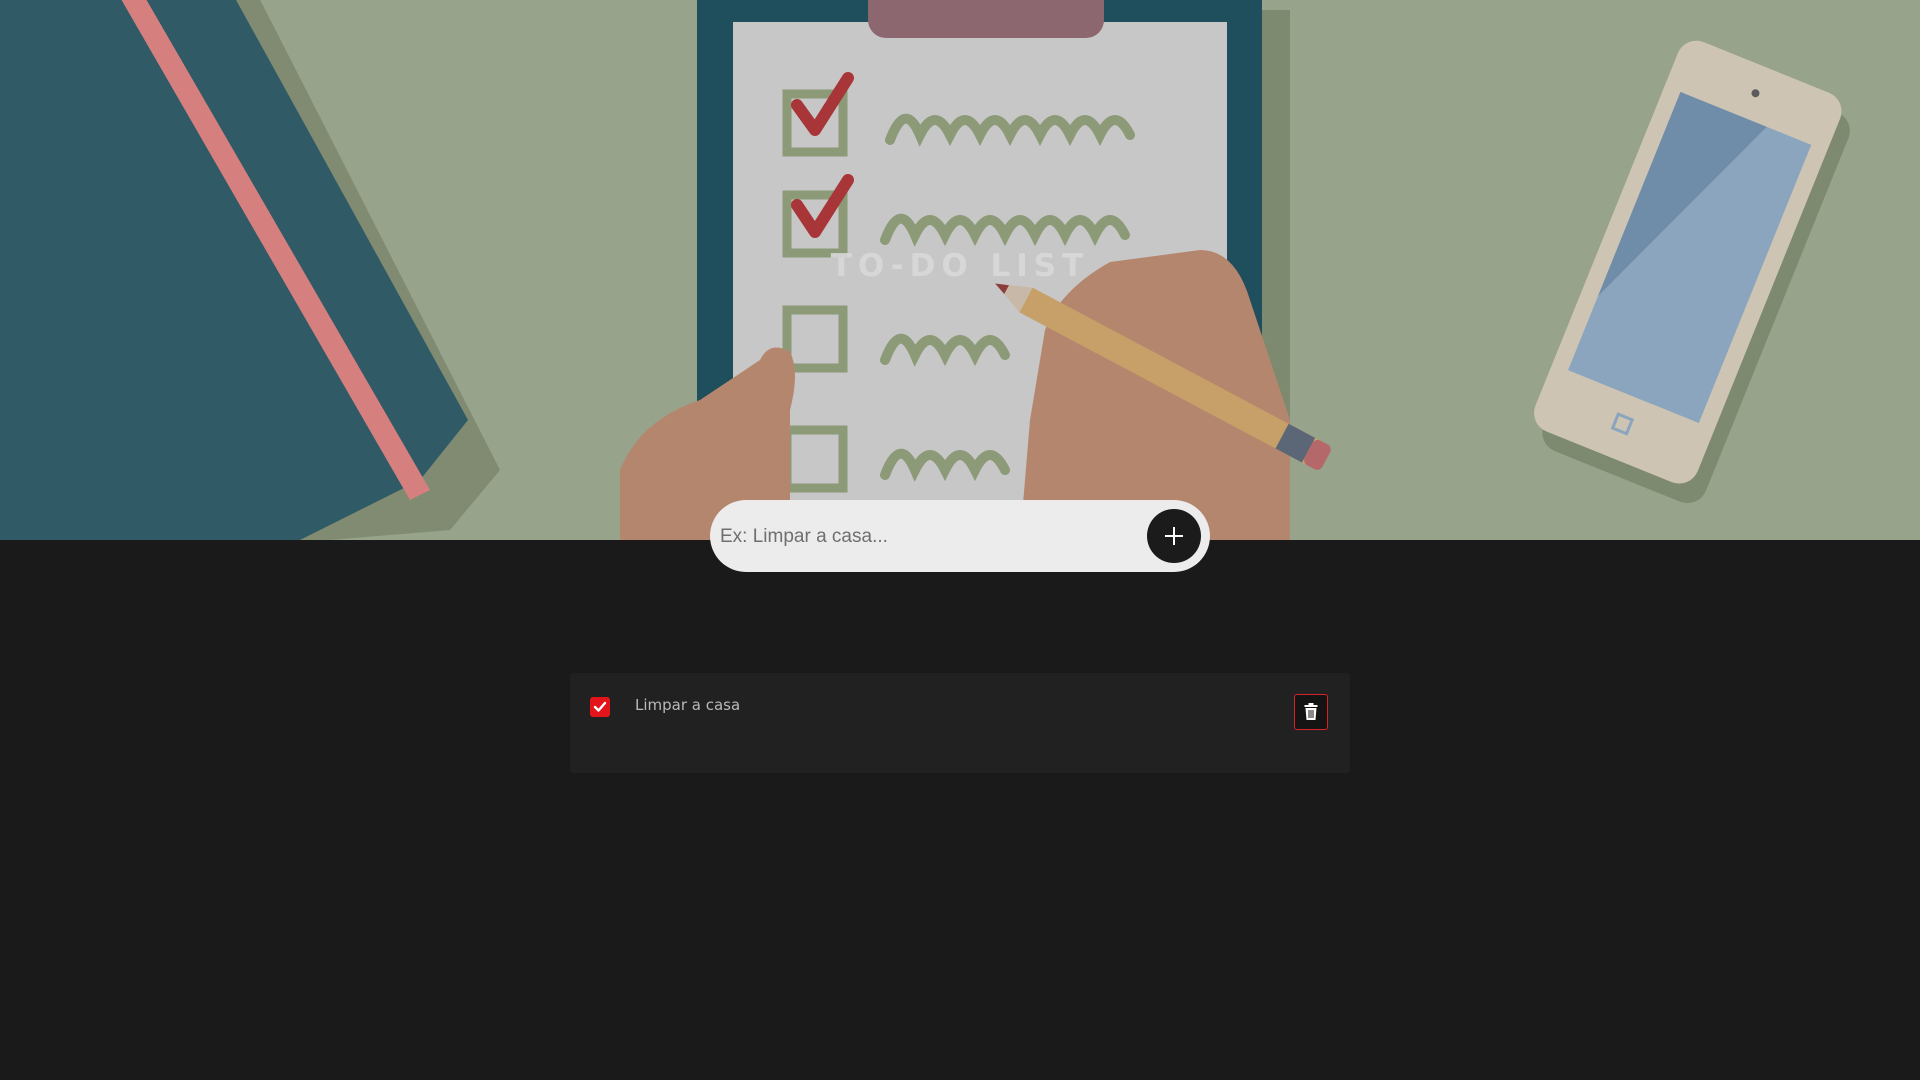  Describe the element at coordinates (920, 537) in the screenshot. I see `task-input` at that location.